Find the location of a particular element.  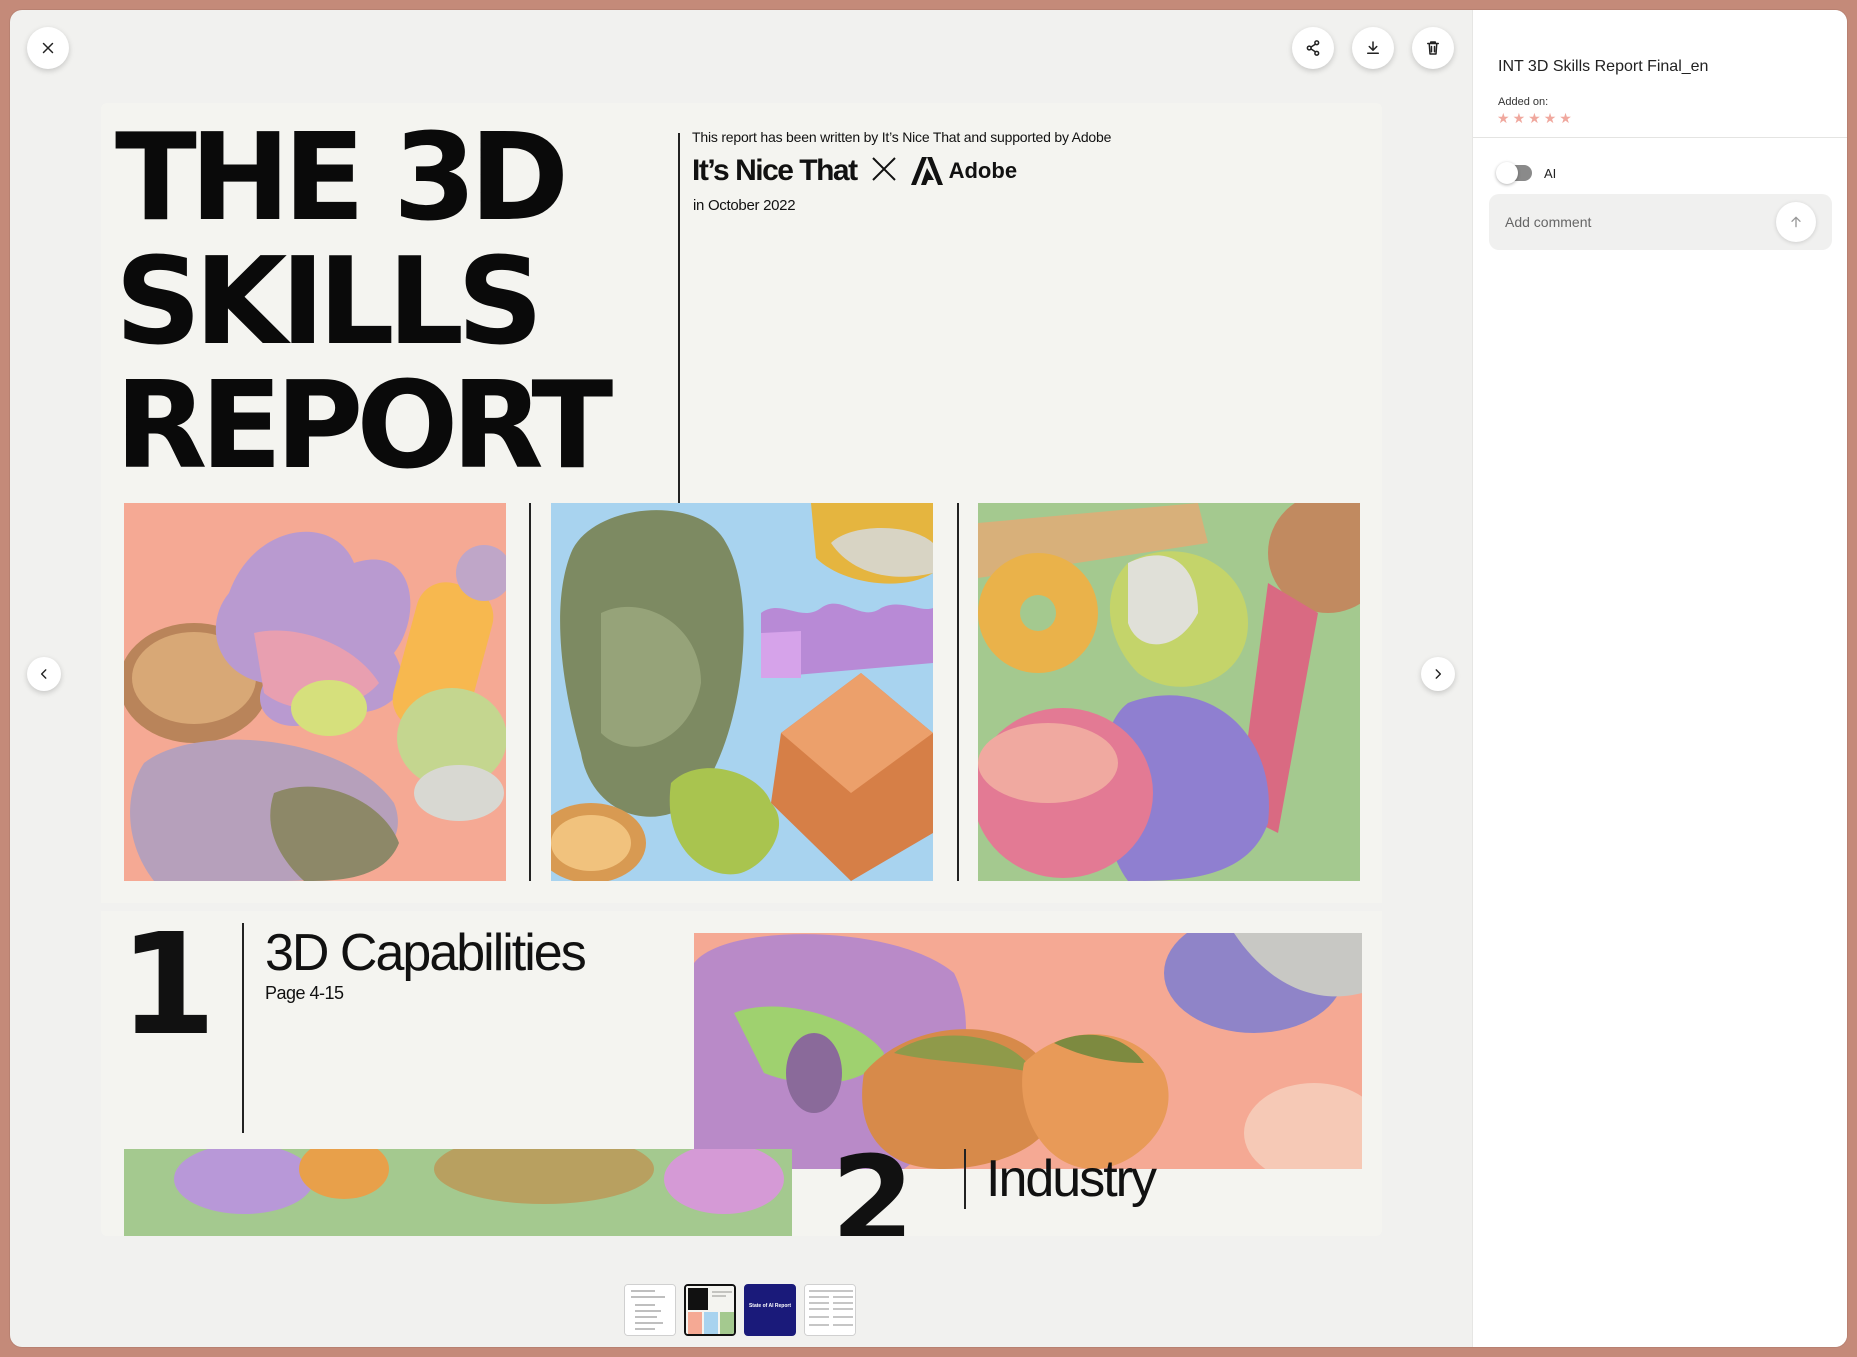

section-title: 3D Capabilities is located at coordinates (426, 953).